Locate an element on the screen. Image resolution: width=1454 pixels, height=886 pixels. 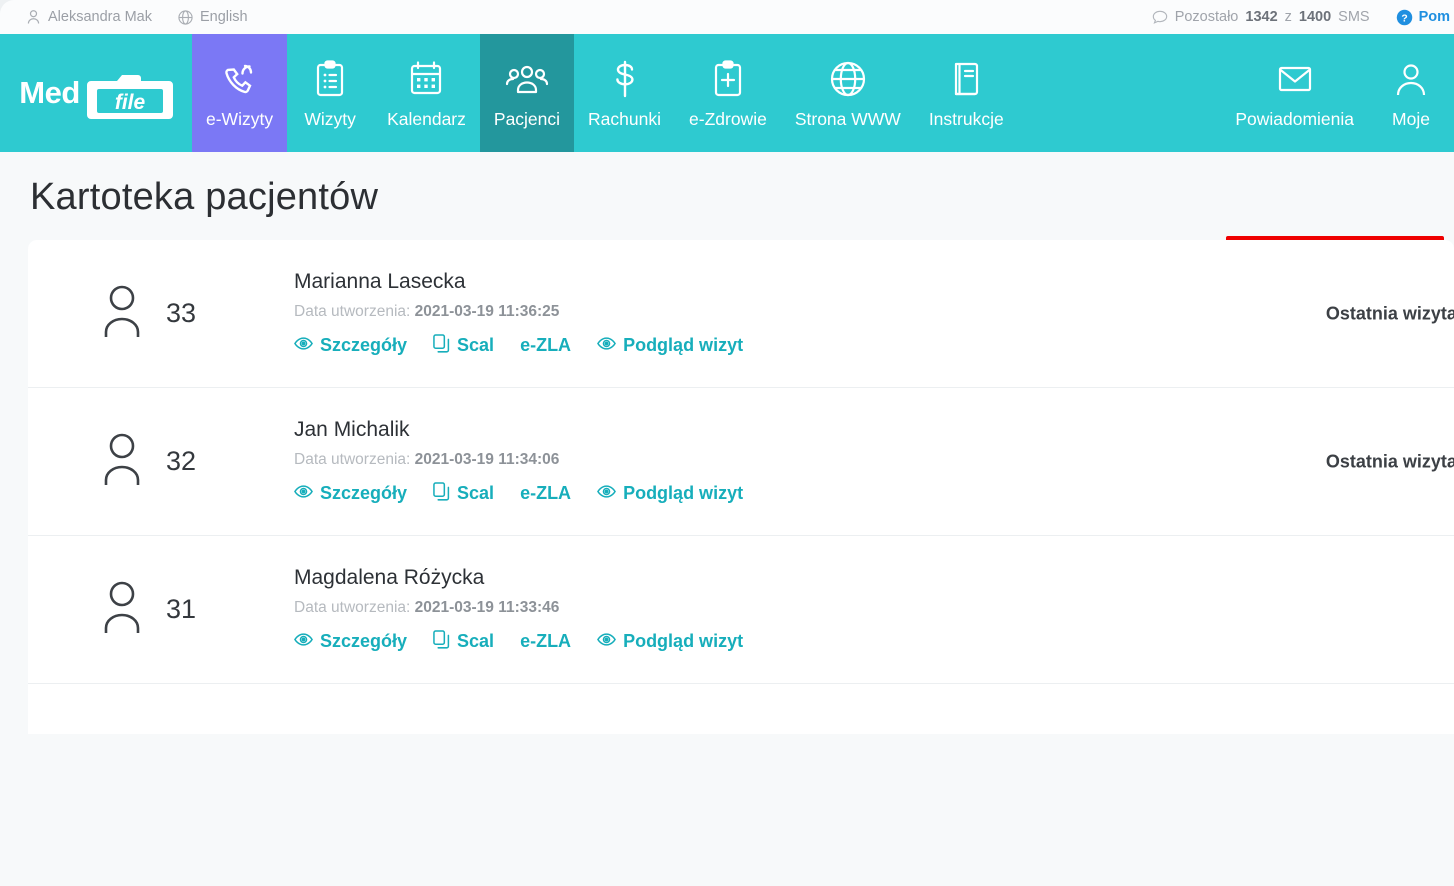
created-value: 2021-03-19 11:34:06 is located at coordinates (487, 459).